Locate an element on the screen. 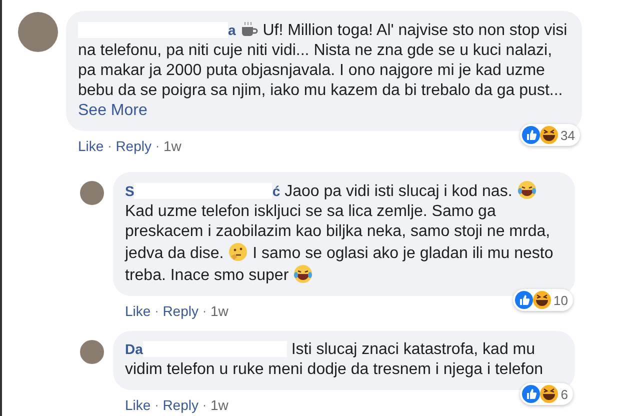 This screenshot has width=624, height=416. reaction-count: 34 is located at coordinates (567, 135).